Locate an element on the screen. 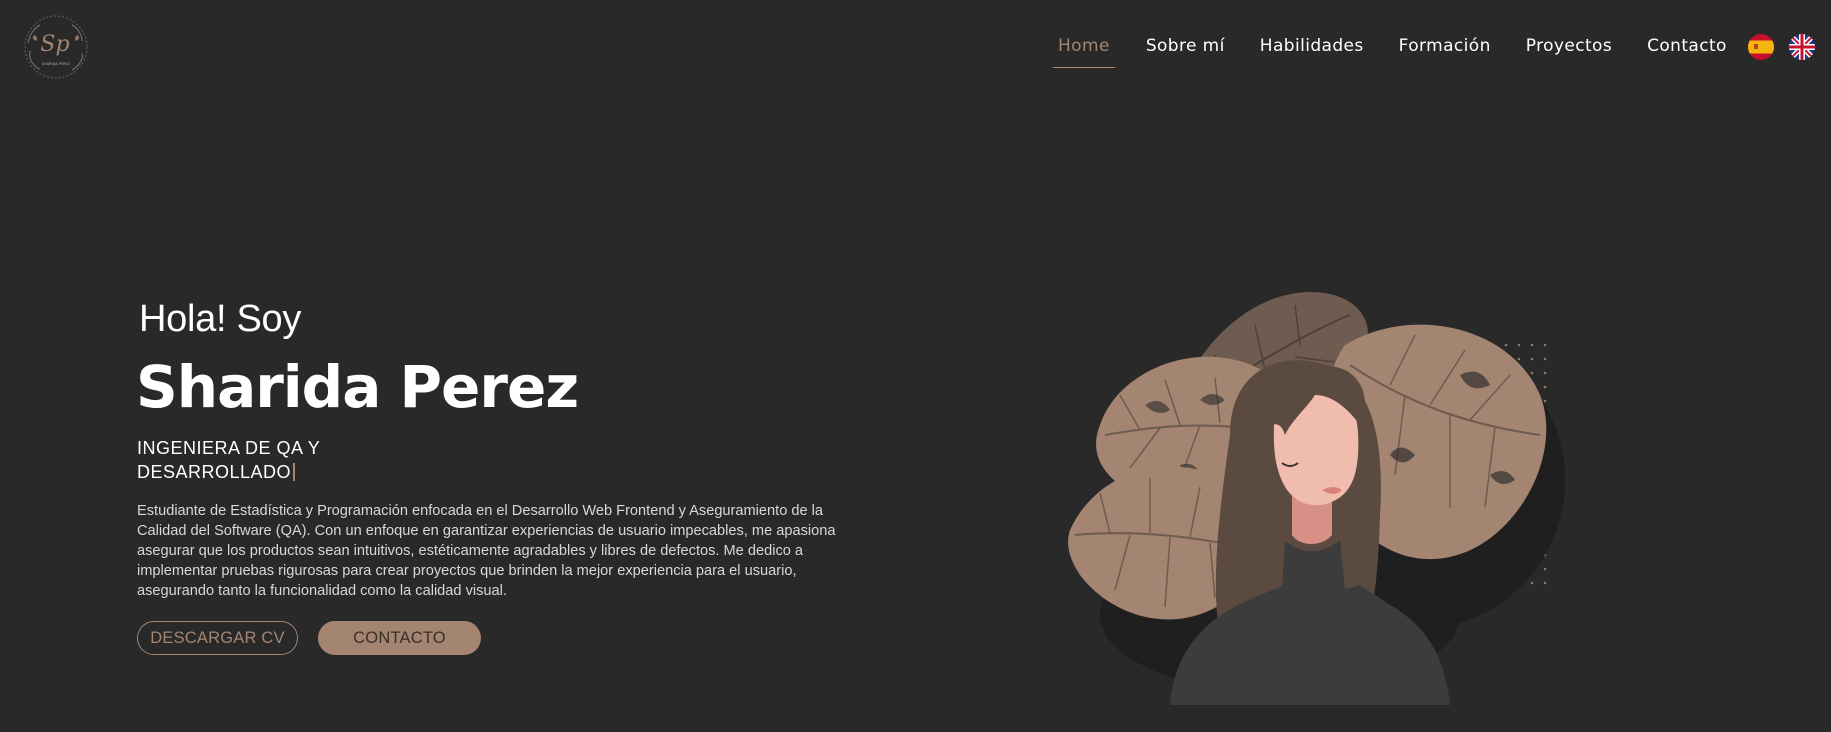 The image size is (1831, 732). nav-home: Home is located at coordinates (1084, 51).